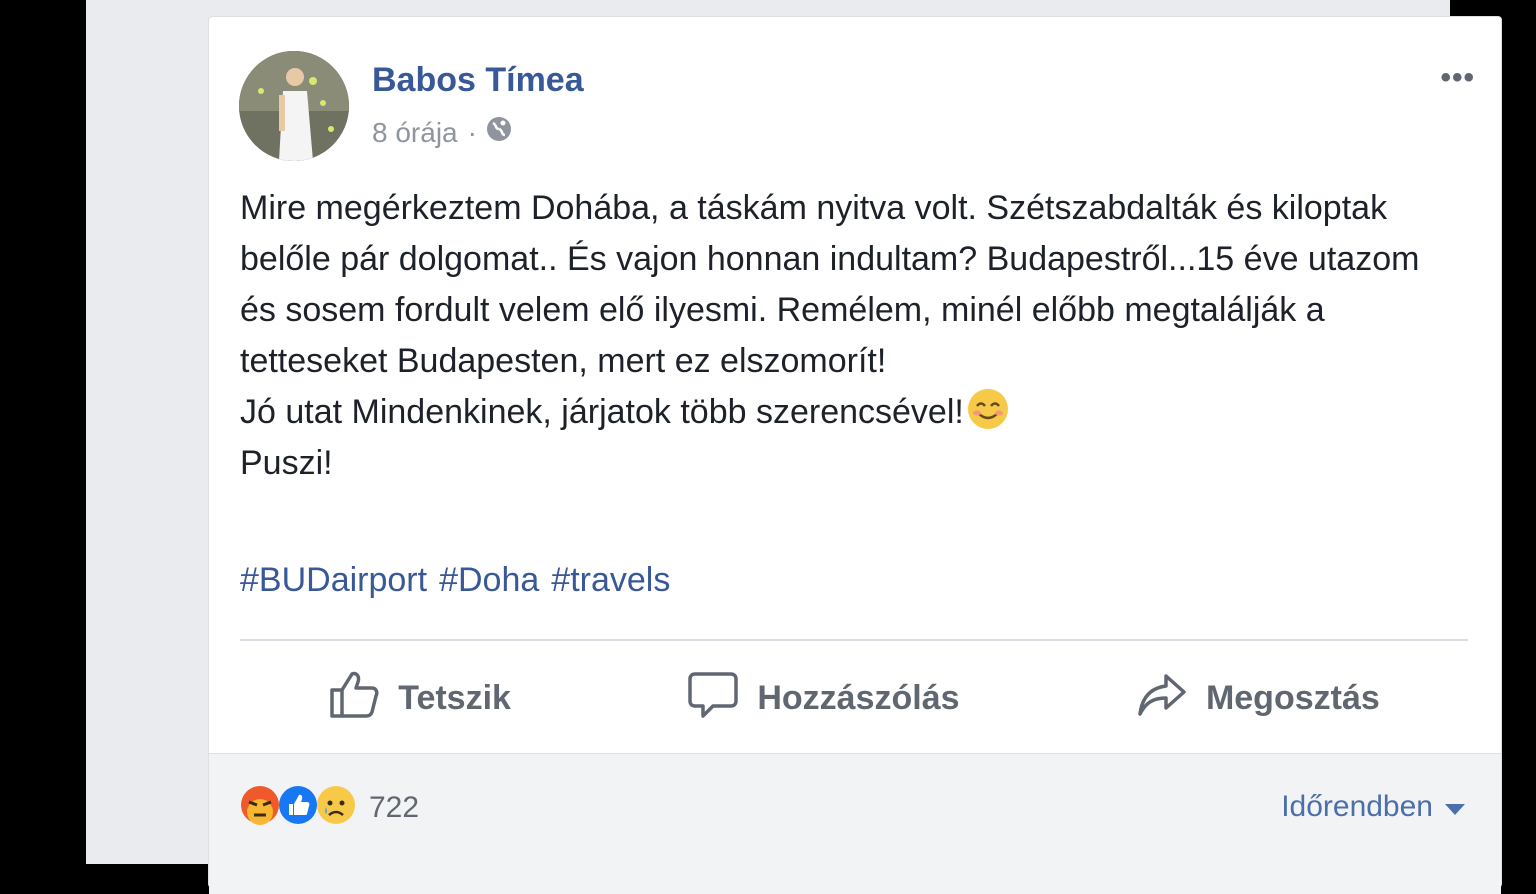 This screenshot has height=894, width=1536. Describe the element at coordinates (988, 409) in the screenshot. I see `smiling-face-emoji` at that location.